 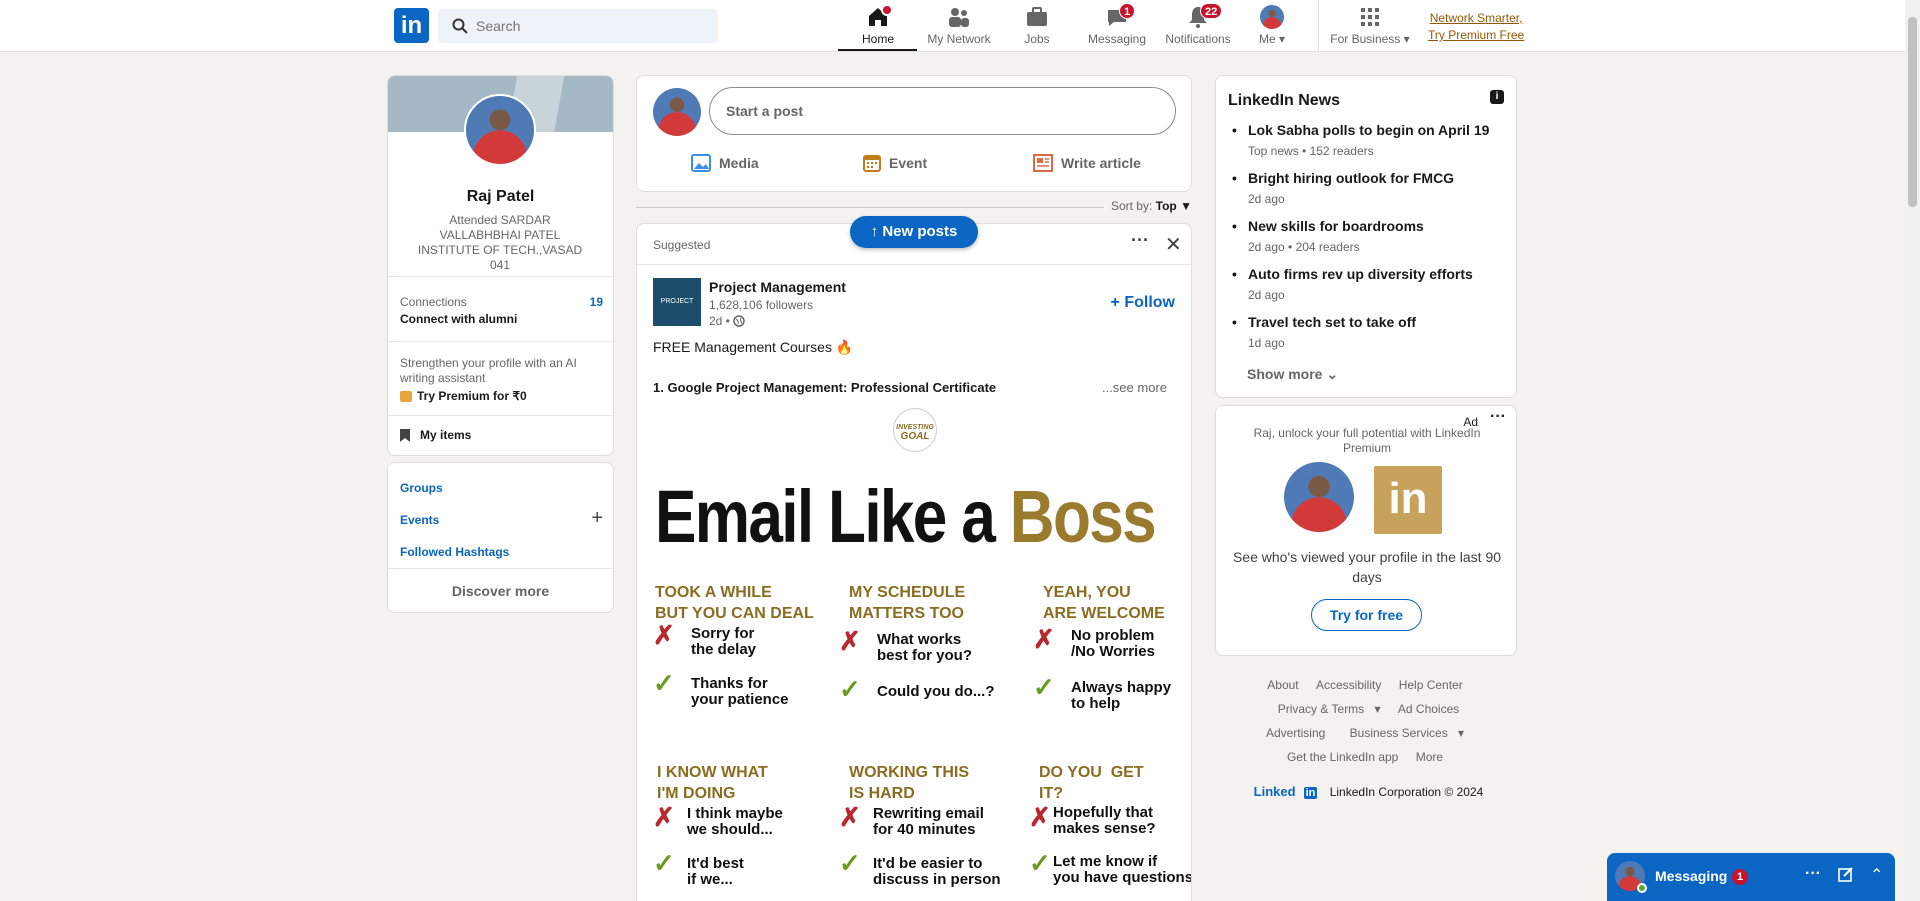 I want to click on footer-business-link: Business Services ▾, so click(x=1403, y=733).